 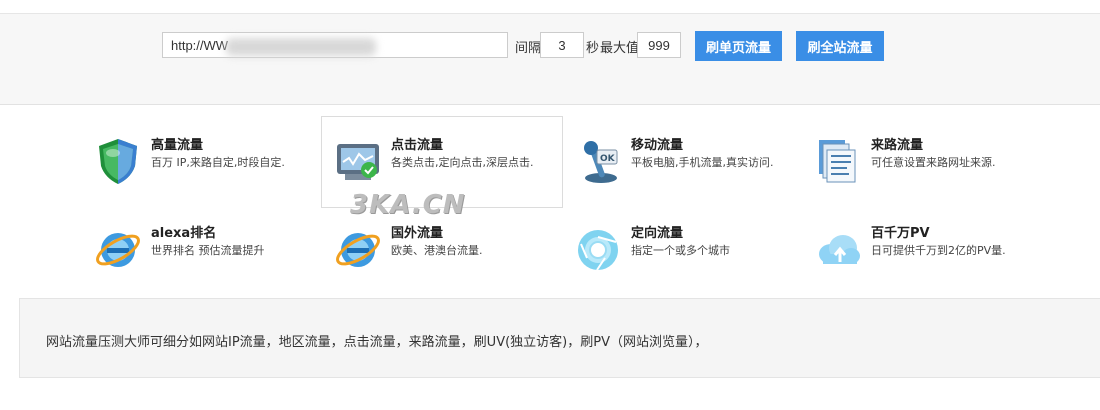 I want to click on feature-title: 国外流量, so click(x=417, y=233).